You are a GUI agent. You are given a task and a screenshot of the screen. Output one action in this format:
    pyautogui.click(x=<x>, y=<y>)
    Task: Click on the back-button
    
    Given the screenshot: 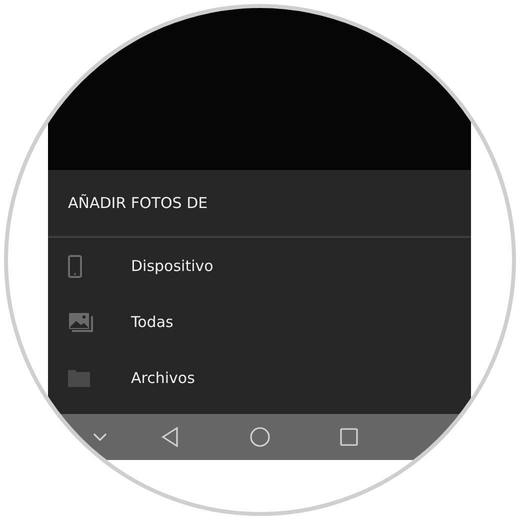 What is the action you would take?
    pyautogui.click(x=170, y=437)
    